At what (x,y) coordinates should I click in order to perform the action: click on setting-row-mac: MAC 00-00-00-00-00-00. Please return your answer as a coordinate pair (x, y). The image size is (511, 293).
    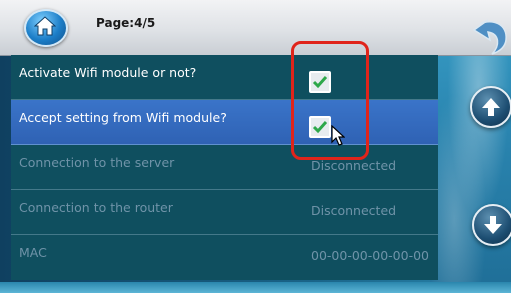
    Looking at the image, I should click on (224, 257).